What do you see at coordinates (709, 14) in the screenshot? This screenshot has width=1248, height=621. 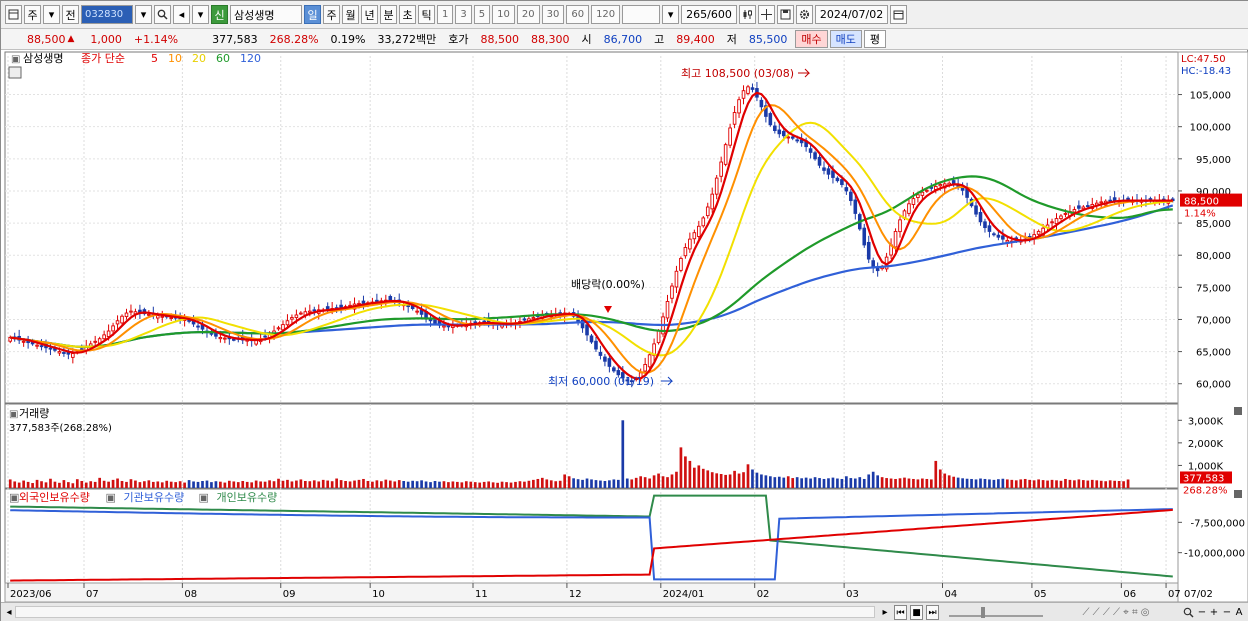 I see `count-field: 265/600` at bounding box center [709, 14].